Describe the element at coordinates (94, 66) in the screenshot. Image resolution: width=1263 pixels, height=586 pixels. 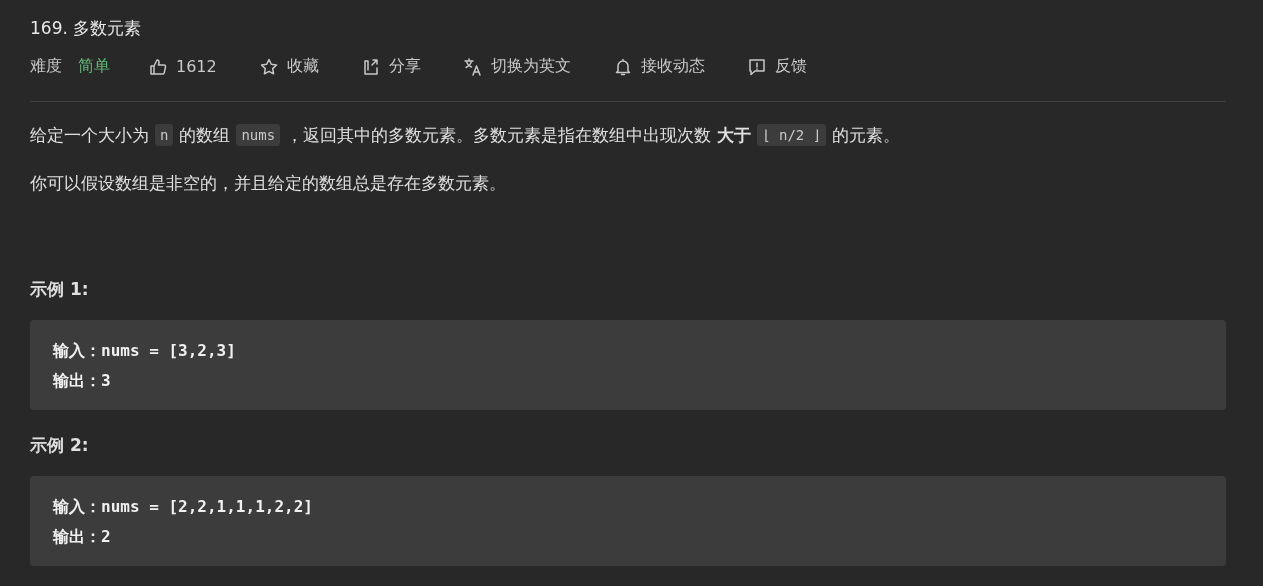
I see `difficulty-value: 简单` at that location.